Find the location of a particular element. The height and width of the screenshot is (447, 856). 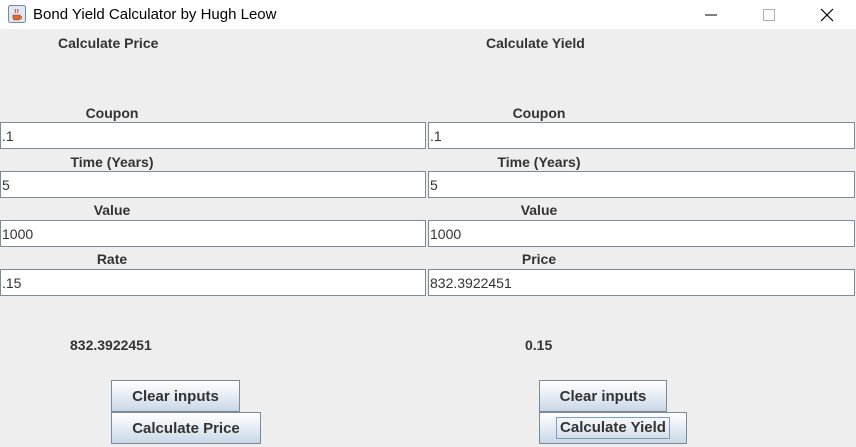

price-rate-label: Rate is located at coordinates (112, 259).